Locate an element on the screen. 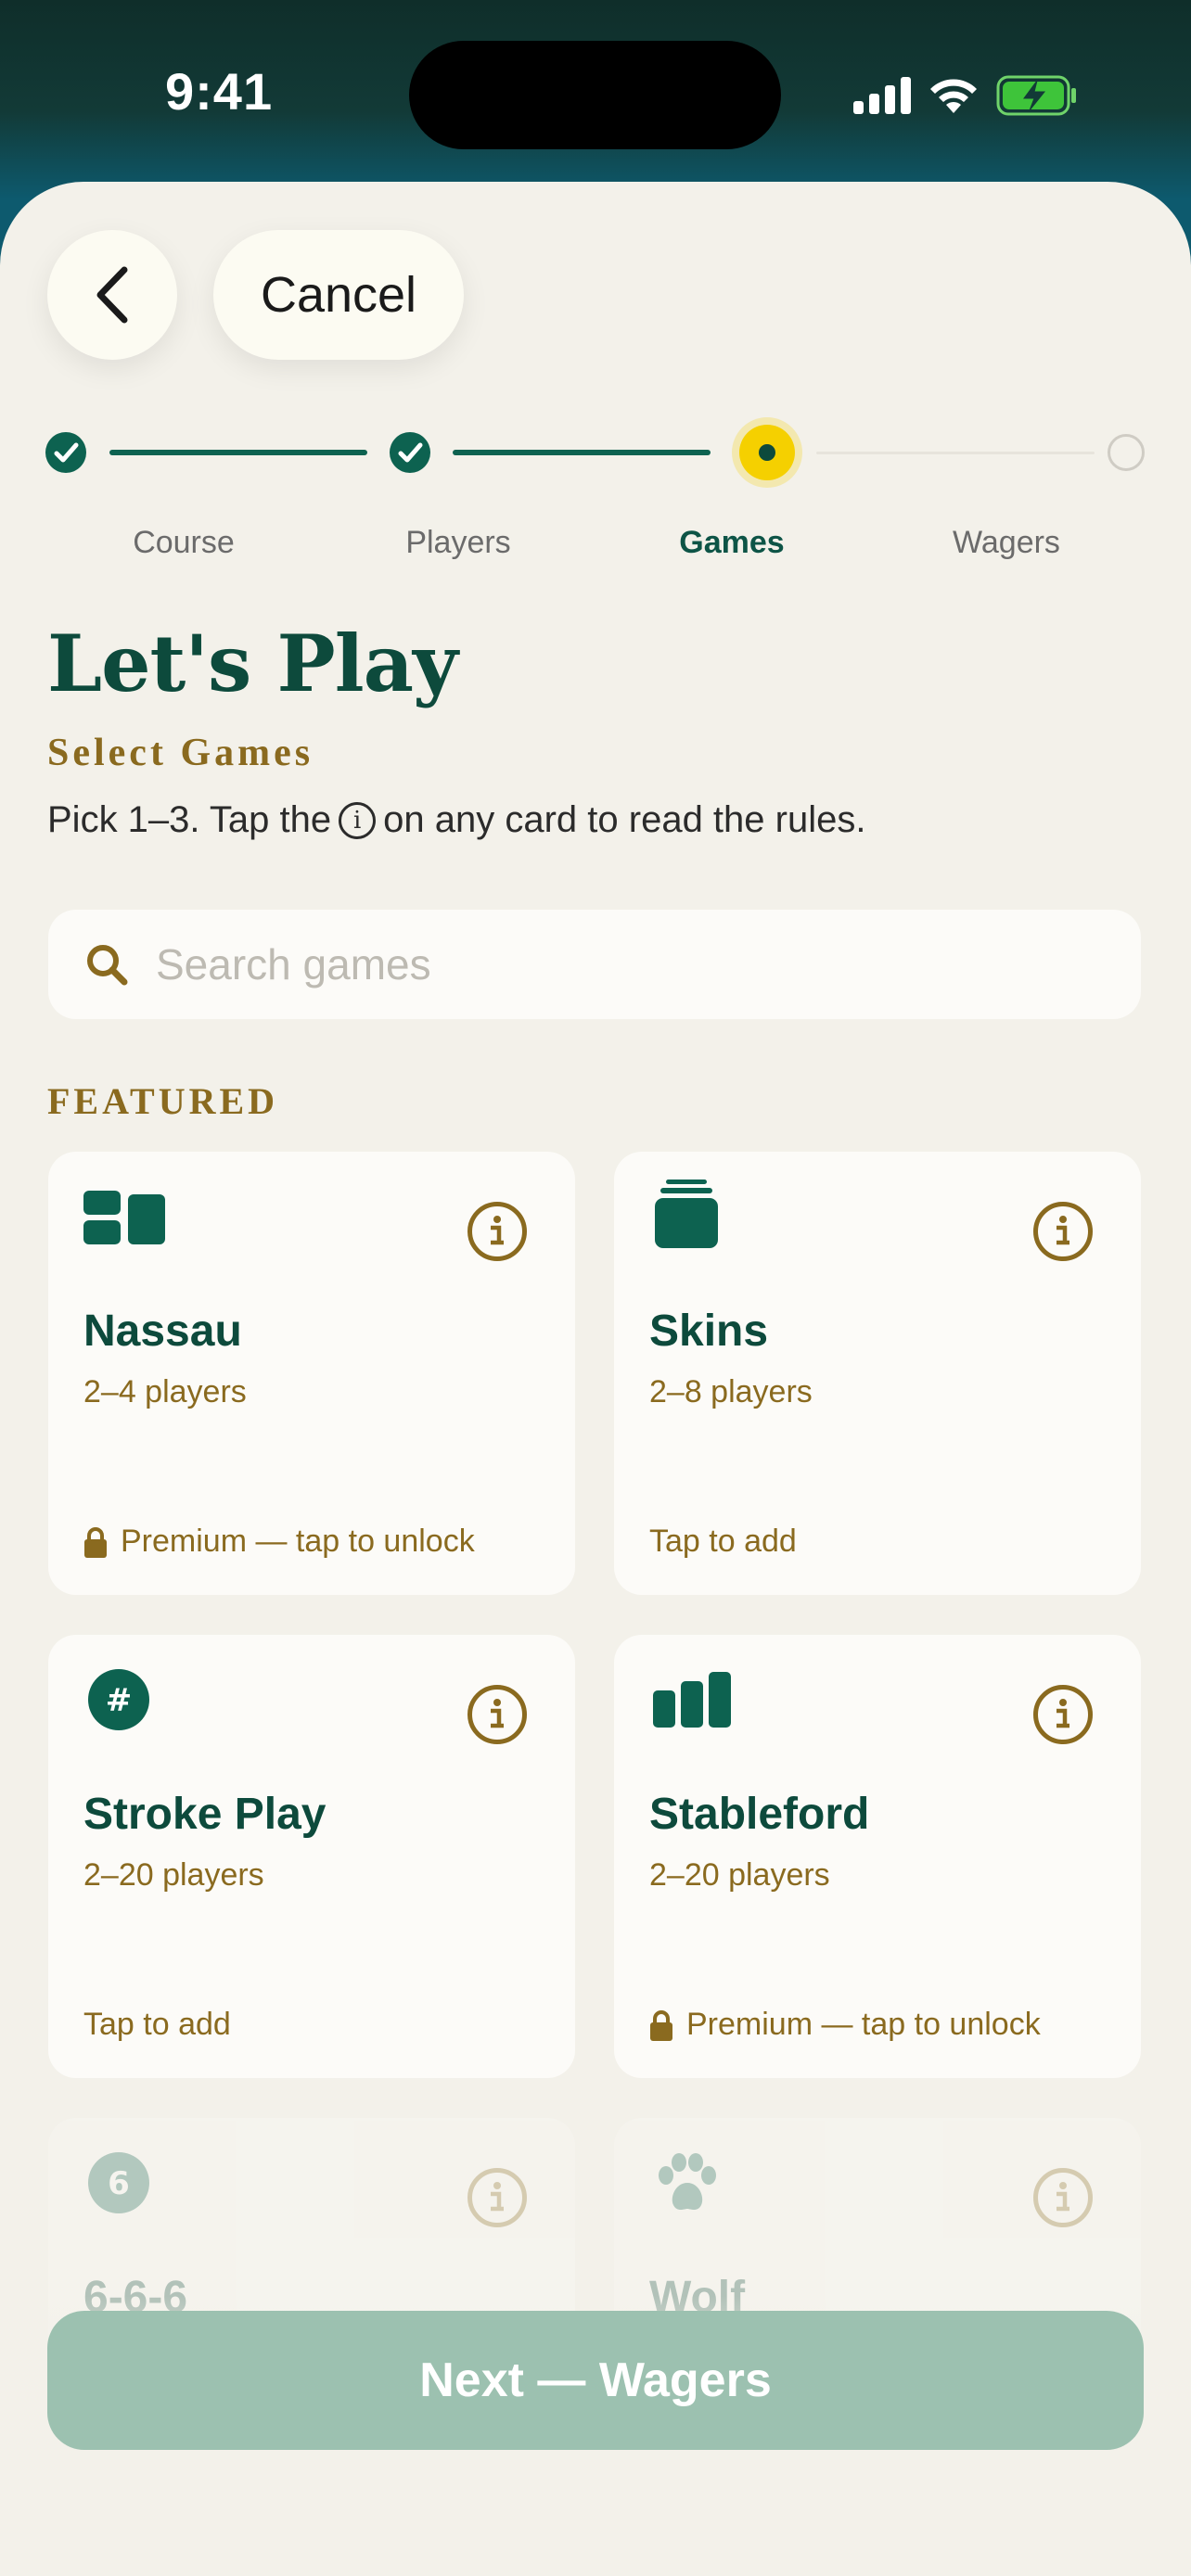 This screenshot has height=2576, width=1191. stroke-badge-text: # is located at coordinates (120, 1700).